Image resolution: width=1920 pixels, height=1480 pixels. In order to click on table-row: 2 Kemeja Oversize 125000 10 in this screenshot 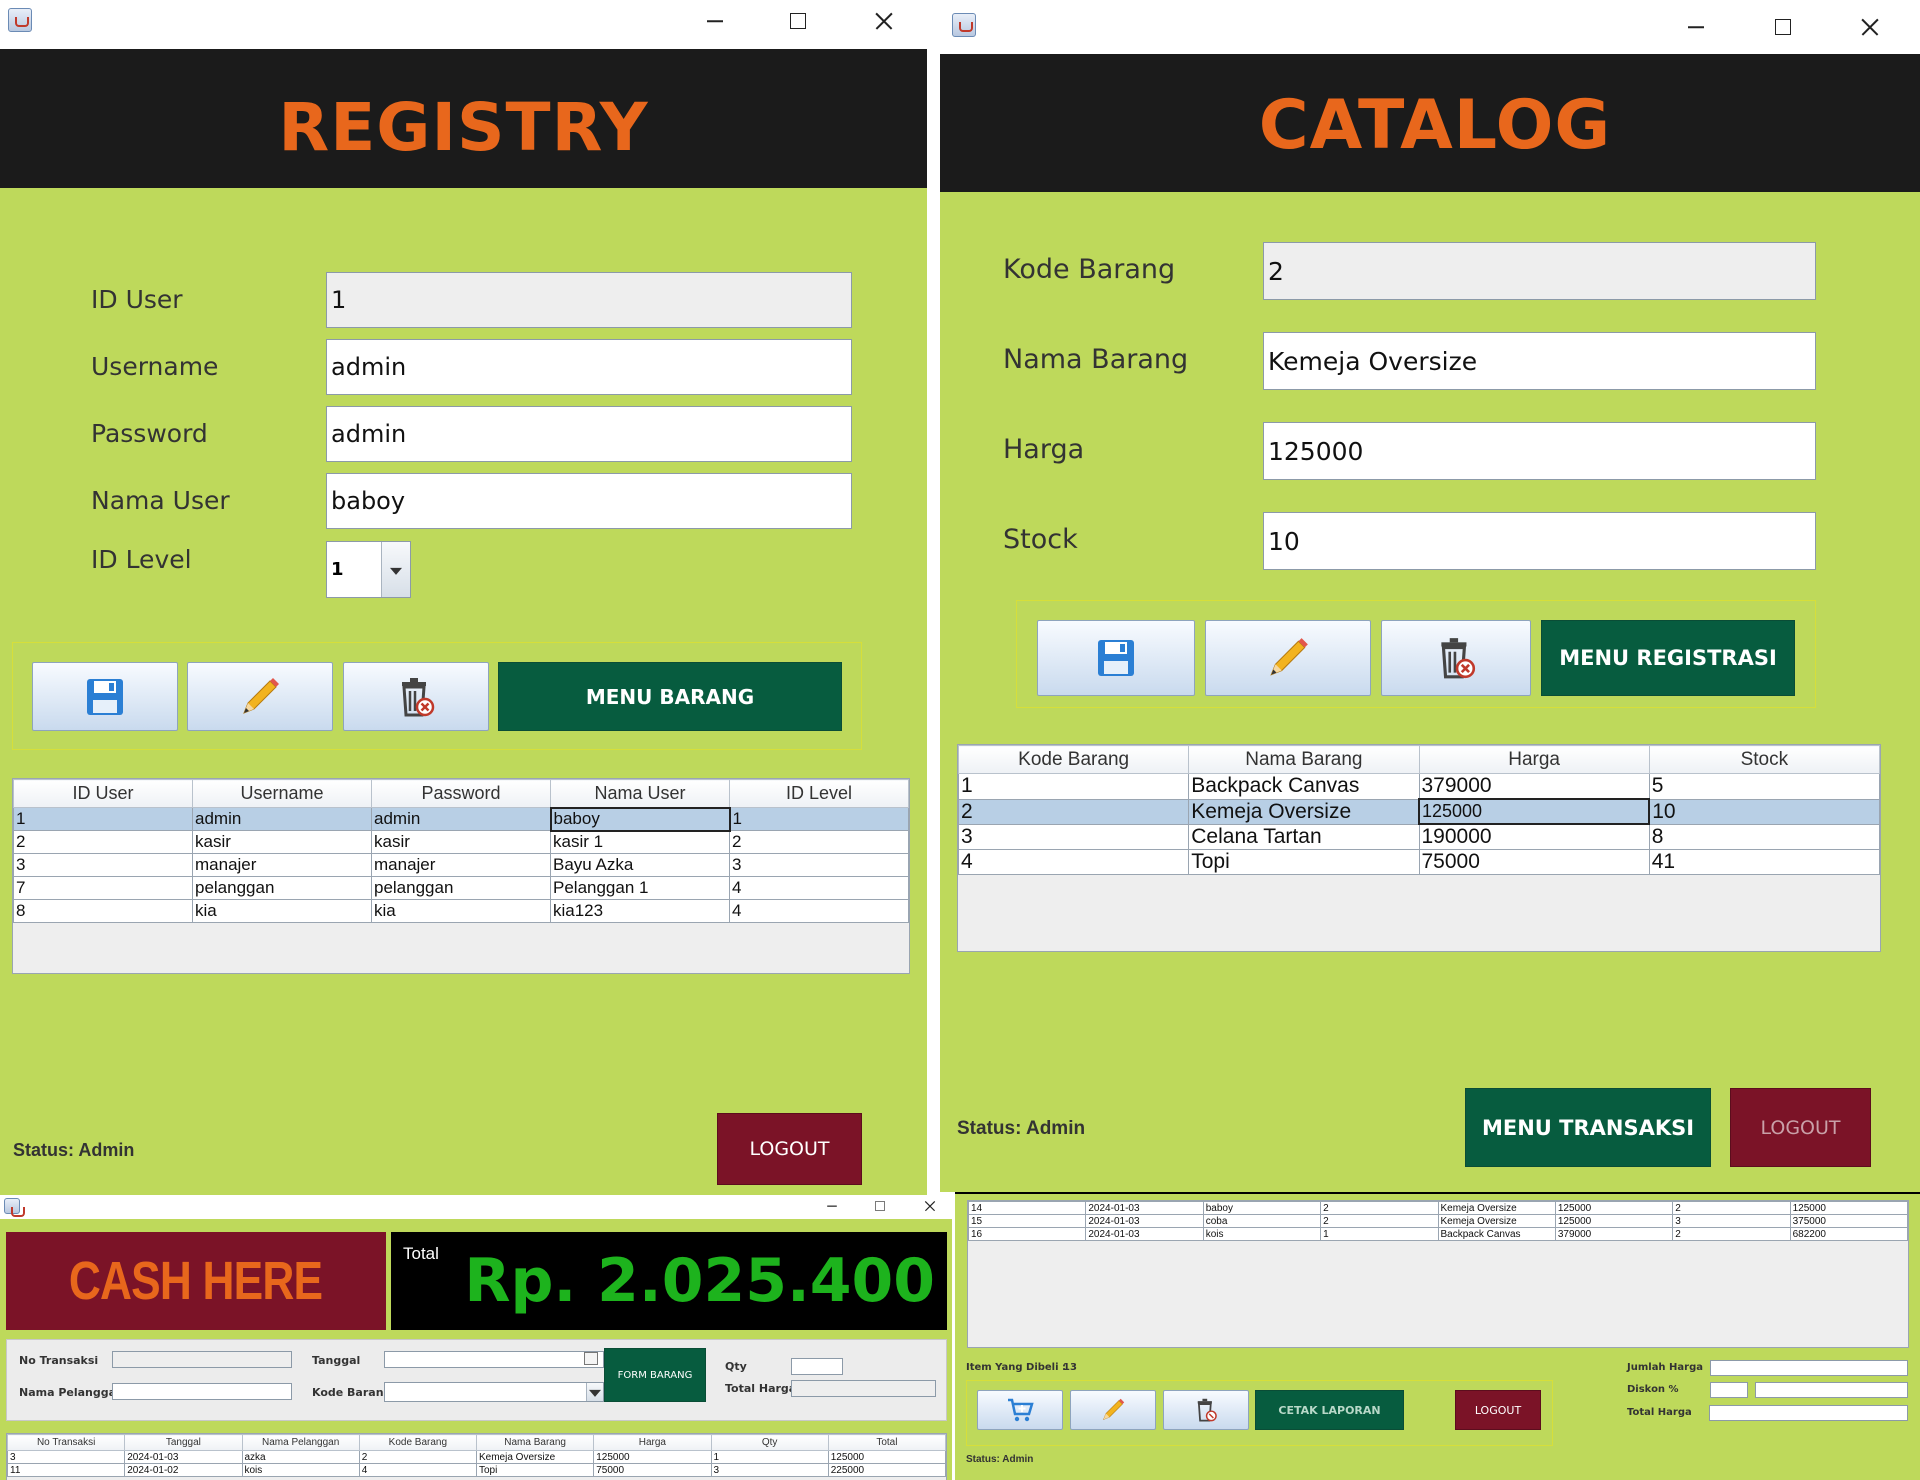, I will do `click(1419, 811)`.